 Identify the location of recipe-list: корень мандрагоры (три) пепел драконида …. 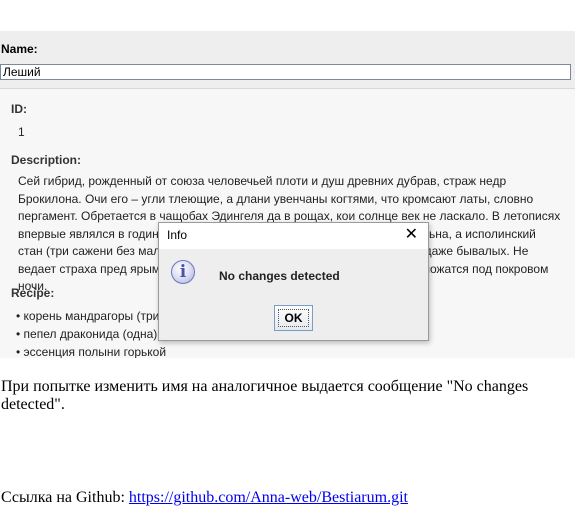
(91, 332).